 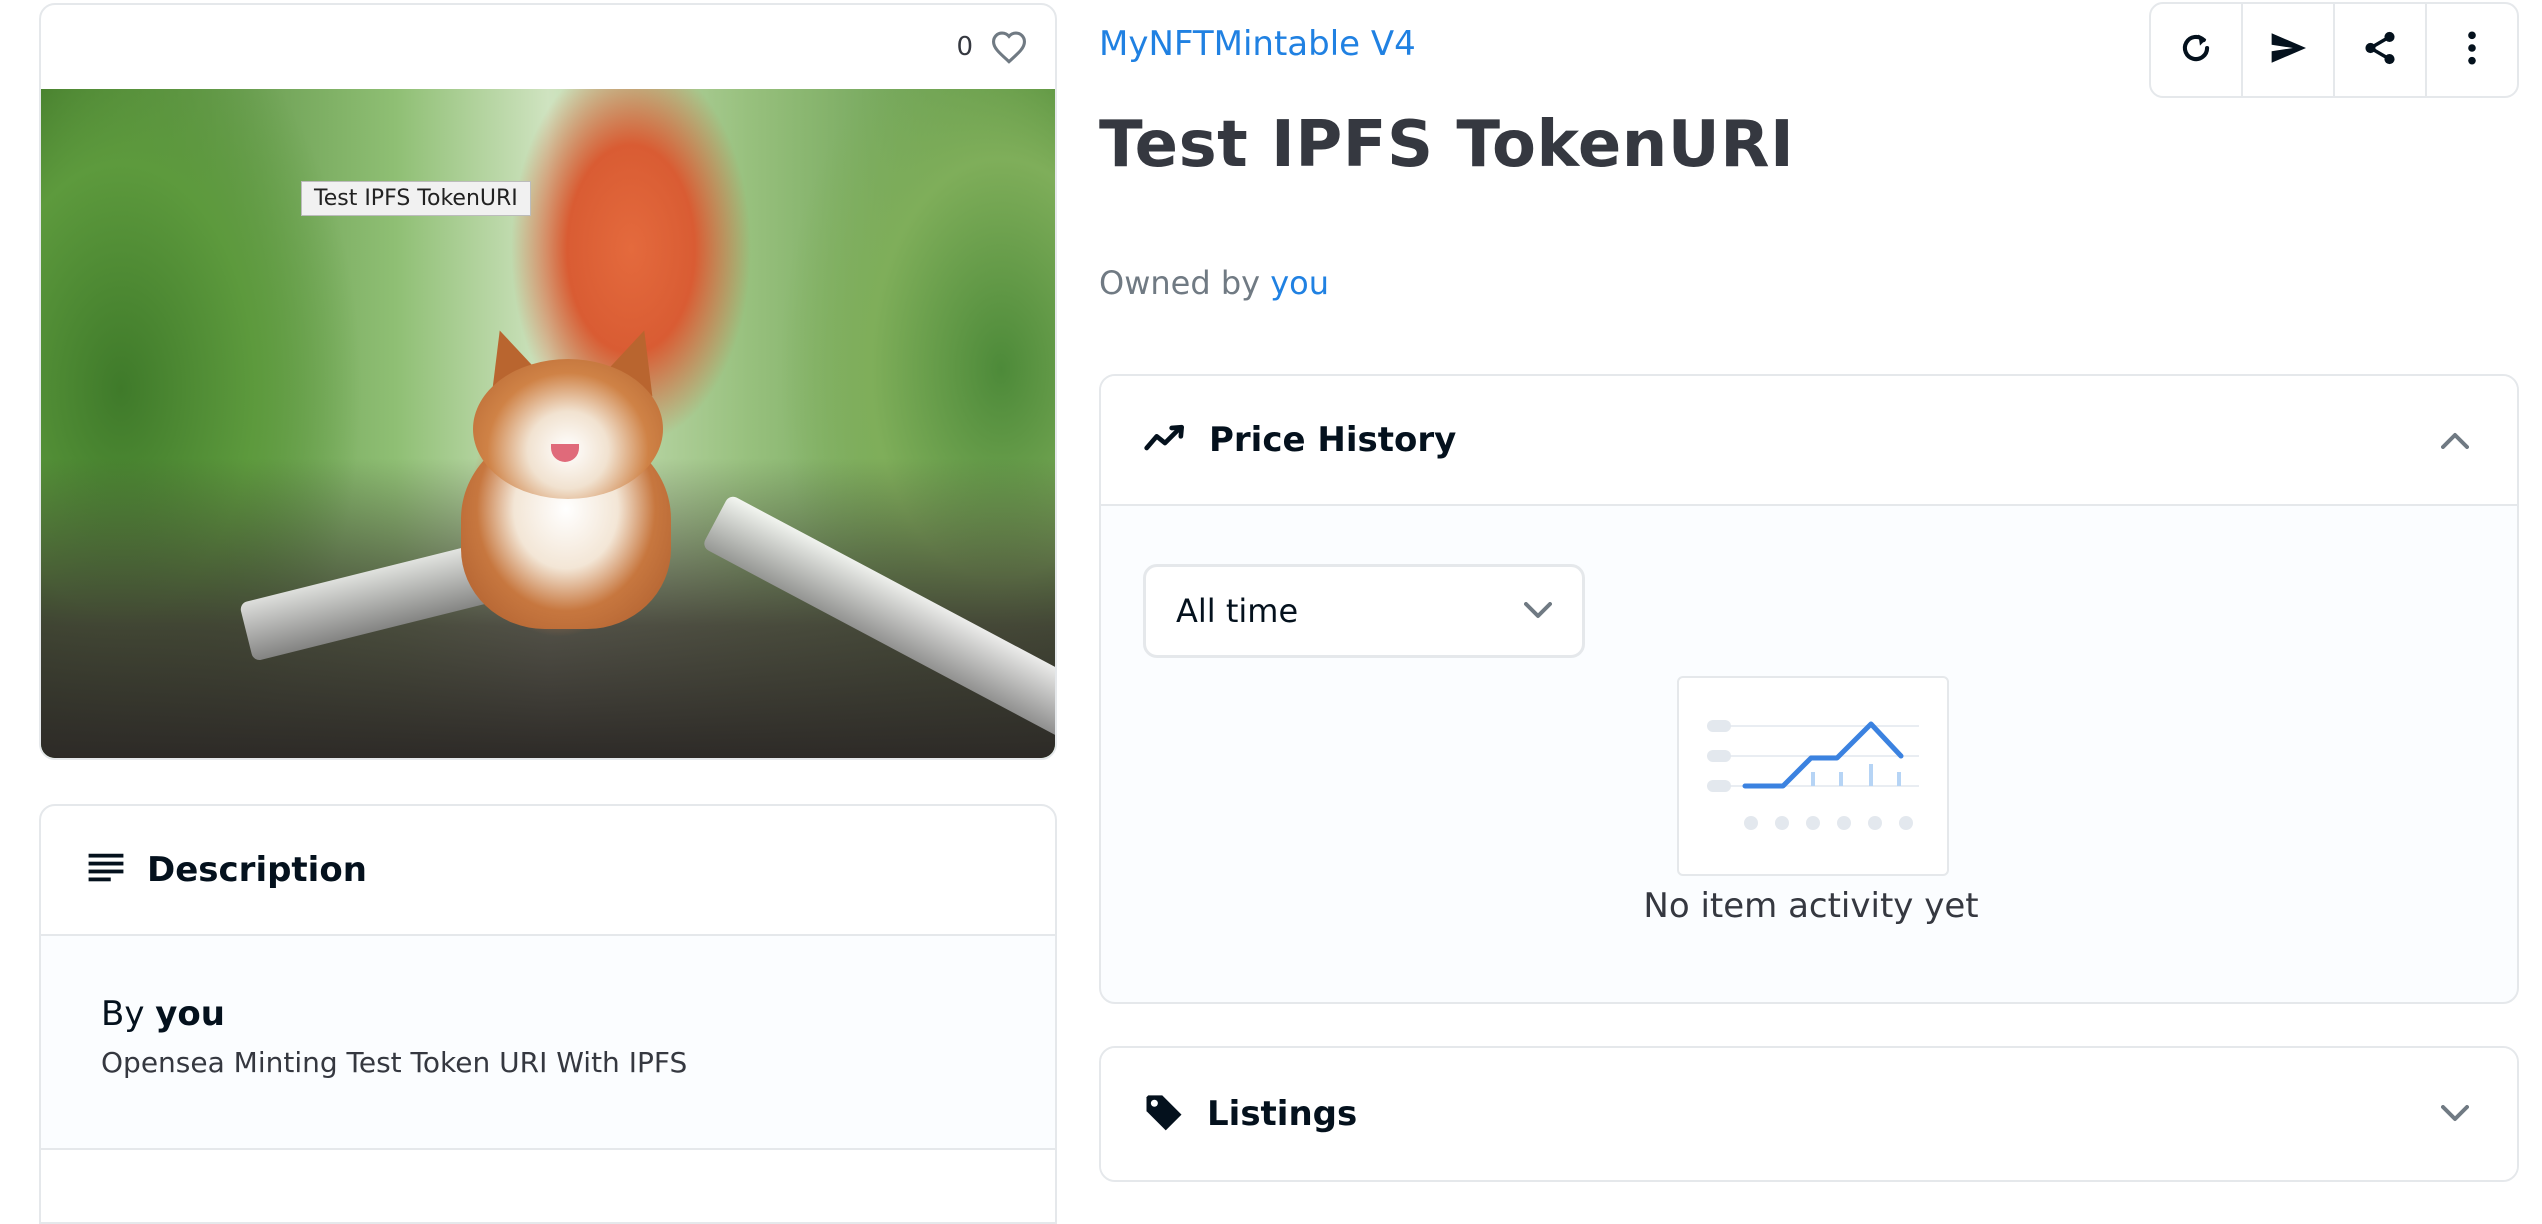 What do you see at coordinates (964, 47) in the screenshot?
I see `favorite-count: 0` at bounding box center [964, 47].